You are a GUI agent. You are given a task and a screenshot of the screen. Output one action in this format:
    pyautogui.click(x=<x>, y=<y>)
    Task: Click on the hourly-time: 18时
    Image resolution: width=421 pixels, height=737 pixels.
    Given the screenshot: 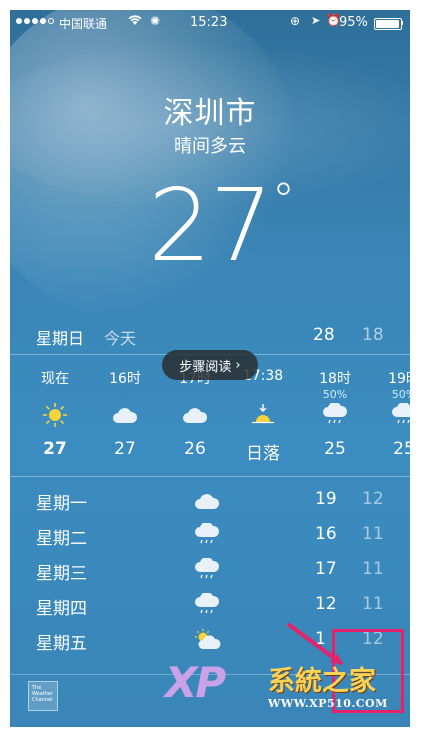 What is the action you would take?
    pyautogui.click(x=335, y=379)
    